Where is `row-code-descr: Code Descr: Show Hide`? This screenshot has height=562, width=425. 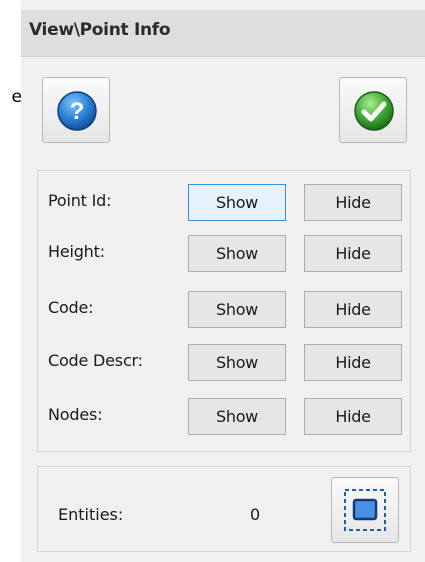
row-code-descr: Code Descr: Show Hide is located at coordinates (224, 363).